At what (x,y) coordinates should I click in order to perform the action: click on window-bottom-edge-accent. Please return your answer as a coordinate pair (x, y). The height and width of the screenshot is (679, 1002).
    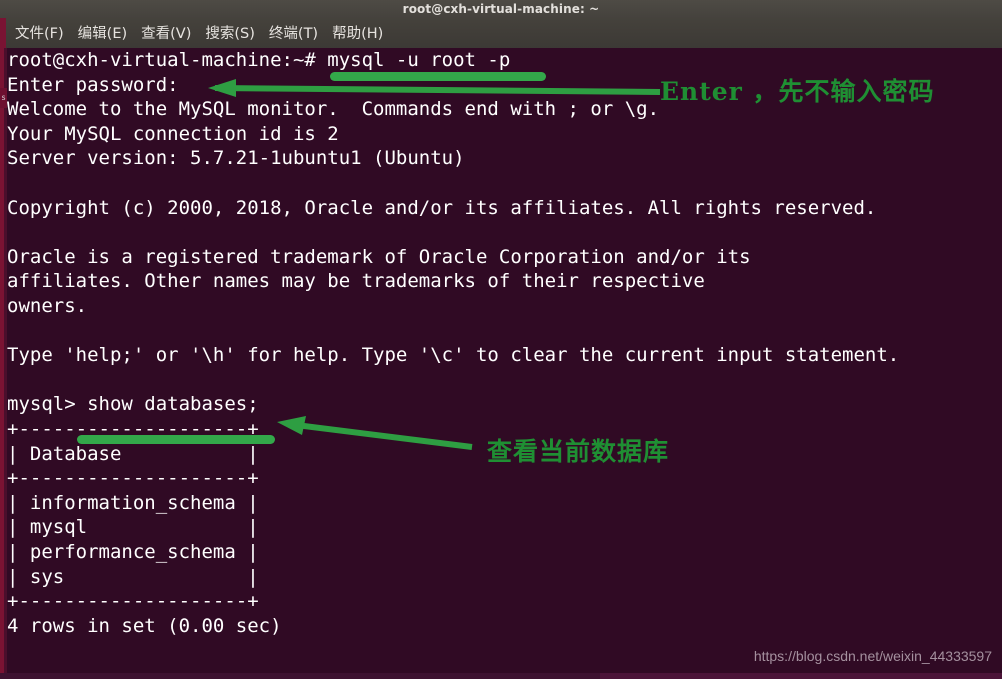
    Looking at the image, I should click on (801, 676).